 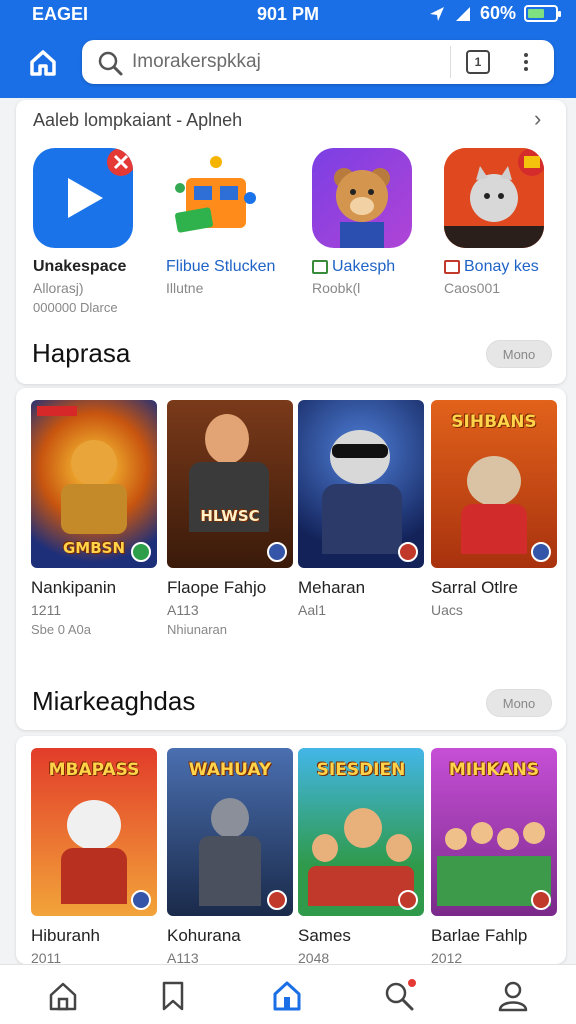 What do you see at coordinates (436, 13) in the screenshot?
I see `location-icon` at bounding box center [436, 13].